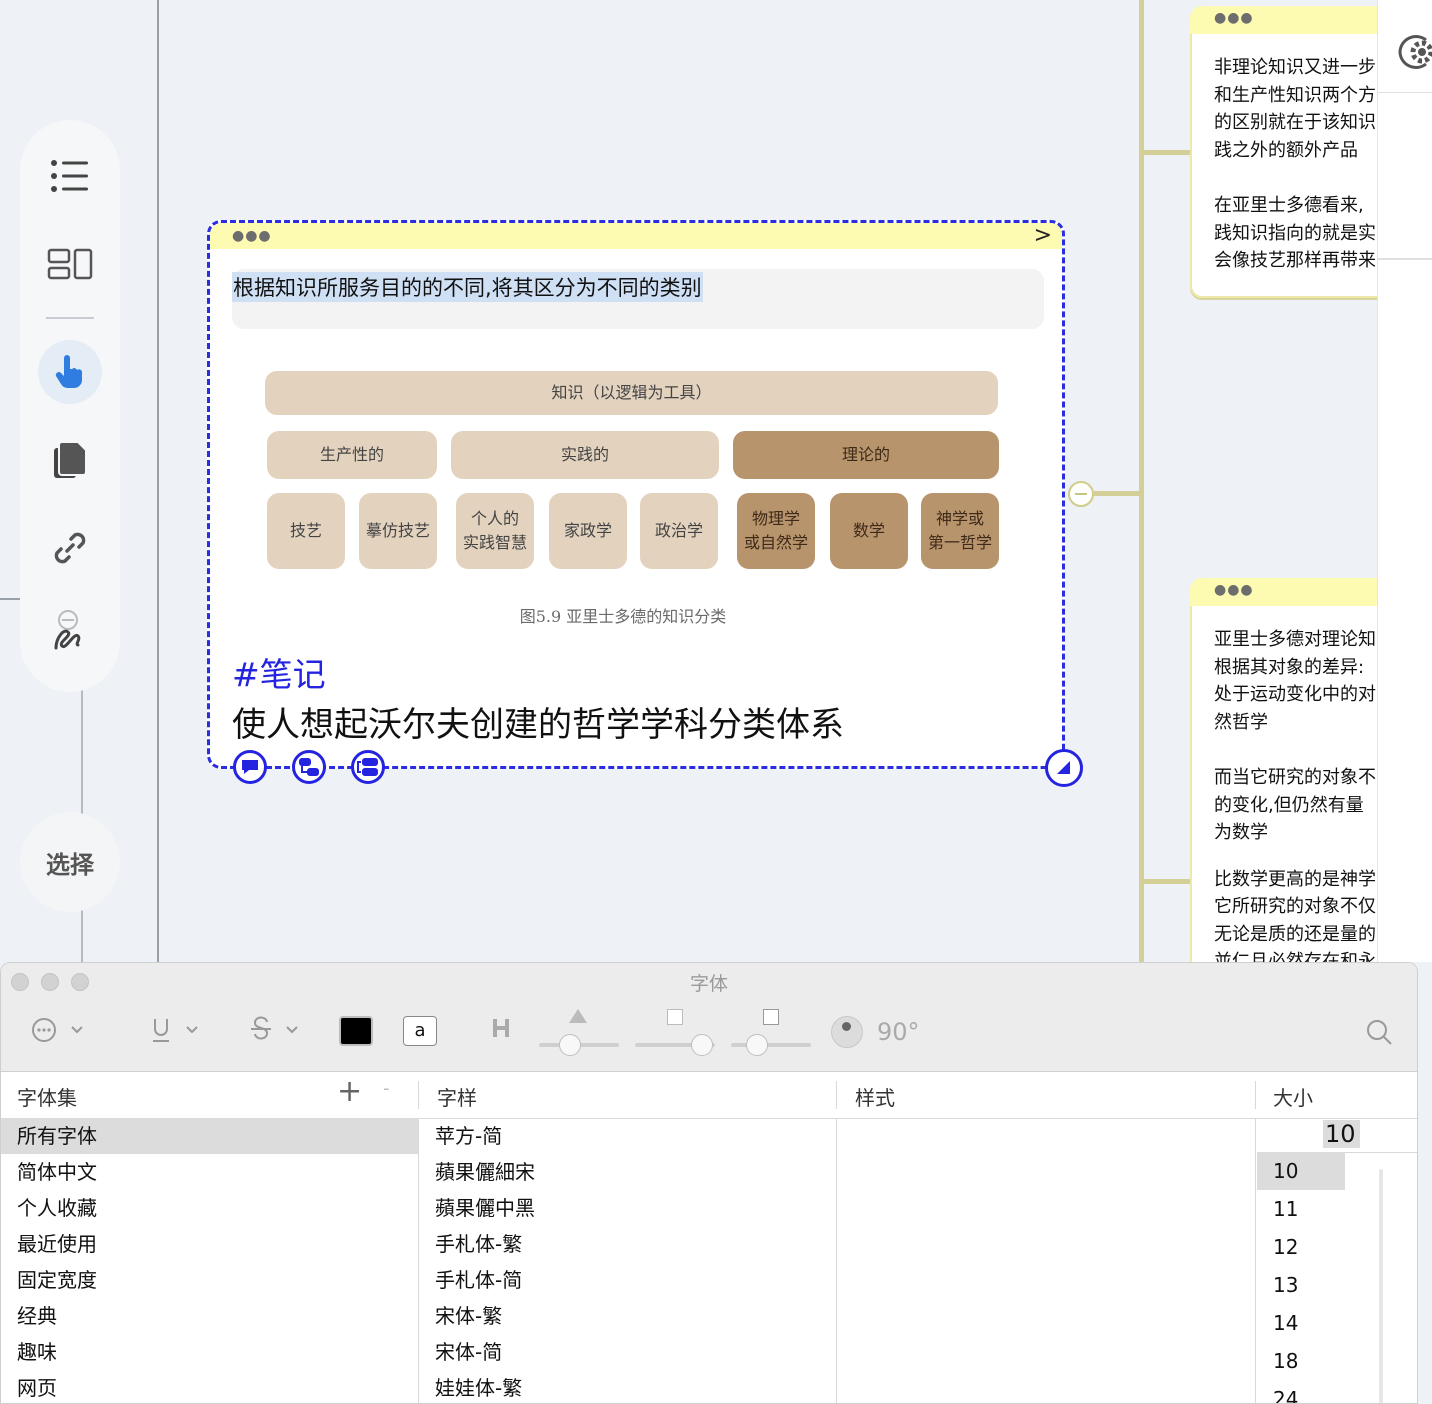 Image resolution: width=1432 pixels, height=1404 pixels. I want to click on panel-divider, so click(1405, 259).